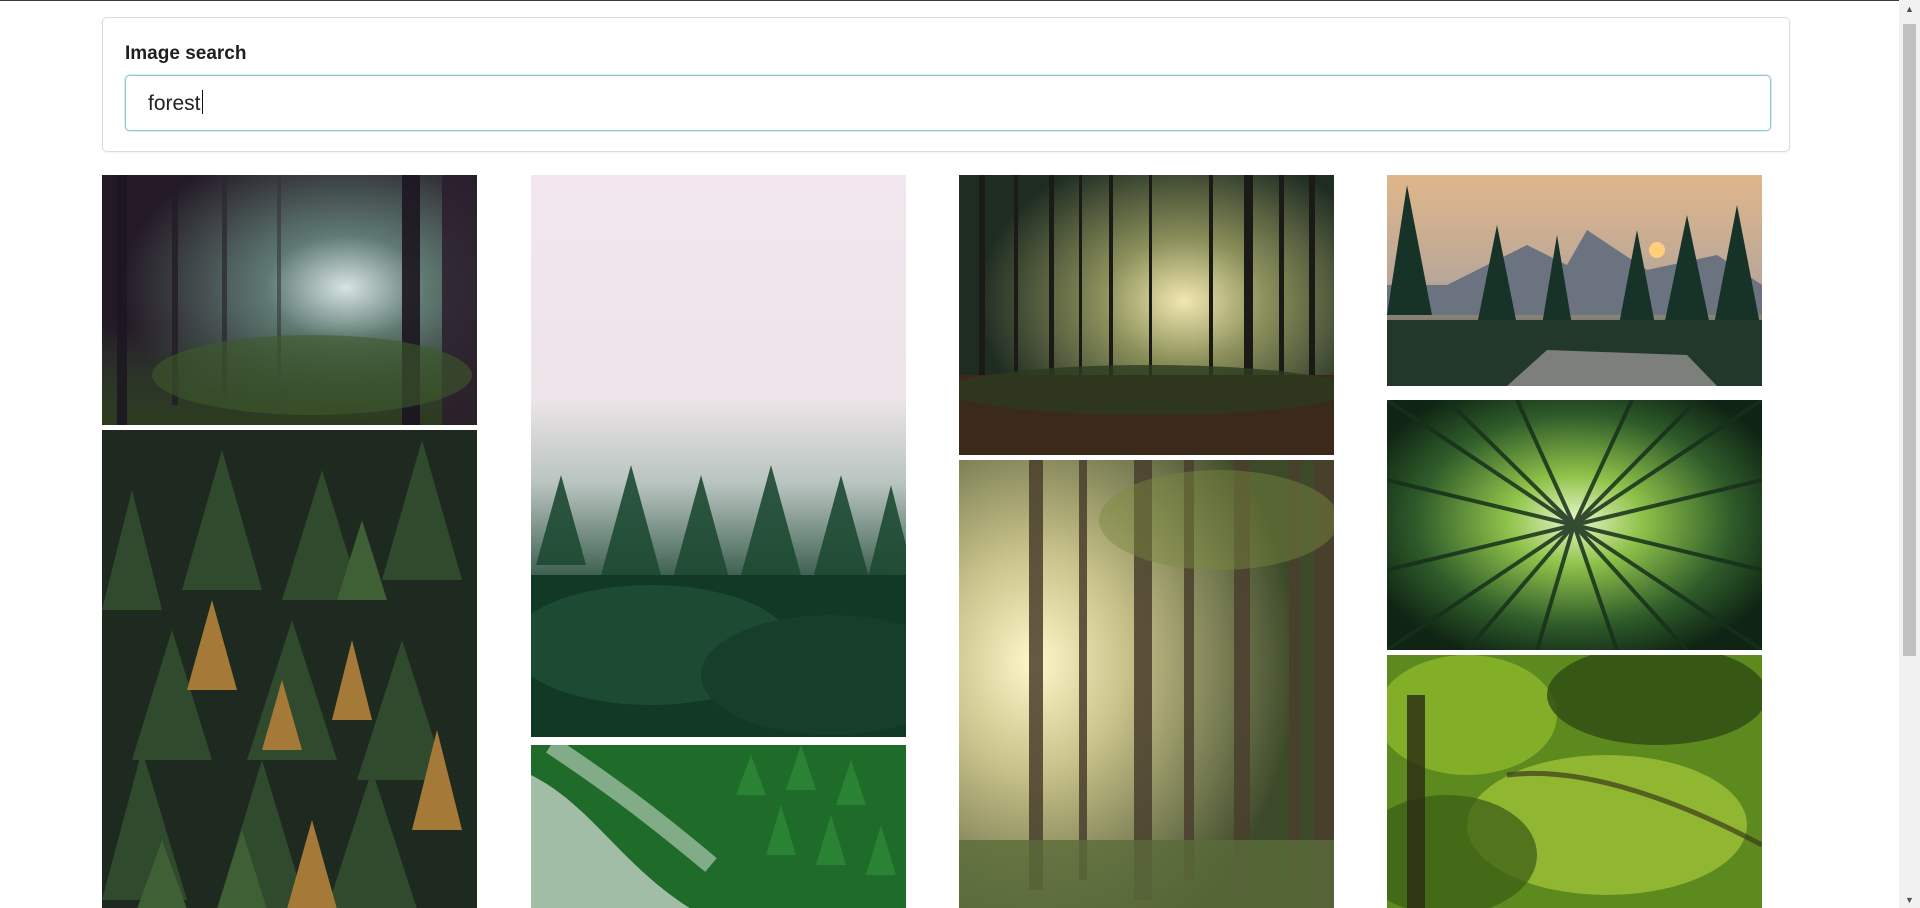 The image size is (1920, 908). What do you see at coordinates (289, 300) in the screenshot?
I see `result-image-misty-dark-forest` at bounding box center [289, 300].